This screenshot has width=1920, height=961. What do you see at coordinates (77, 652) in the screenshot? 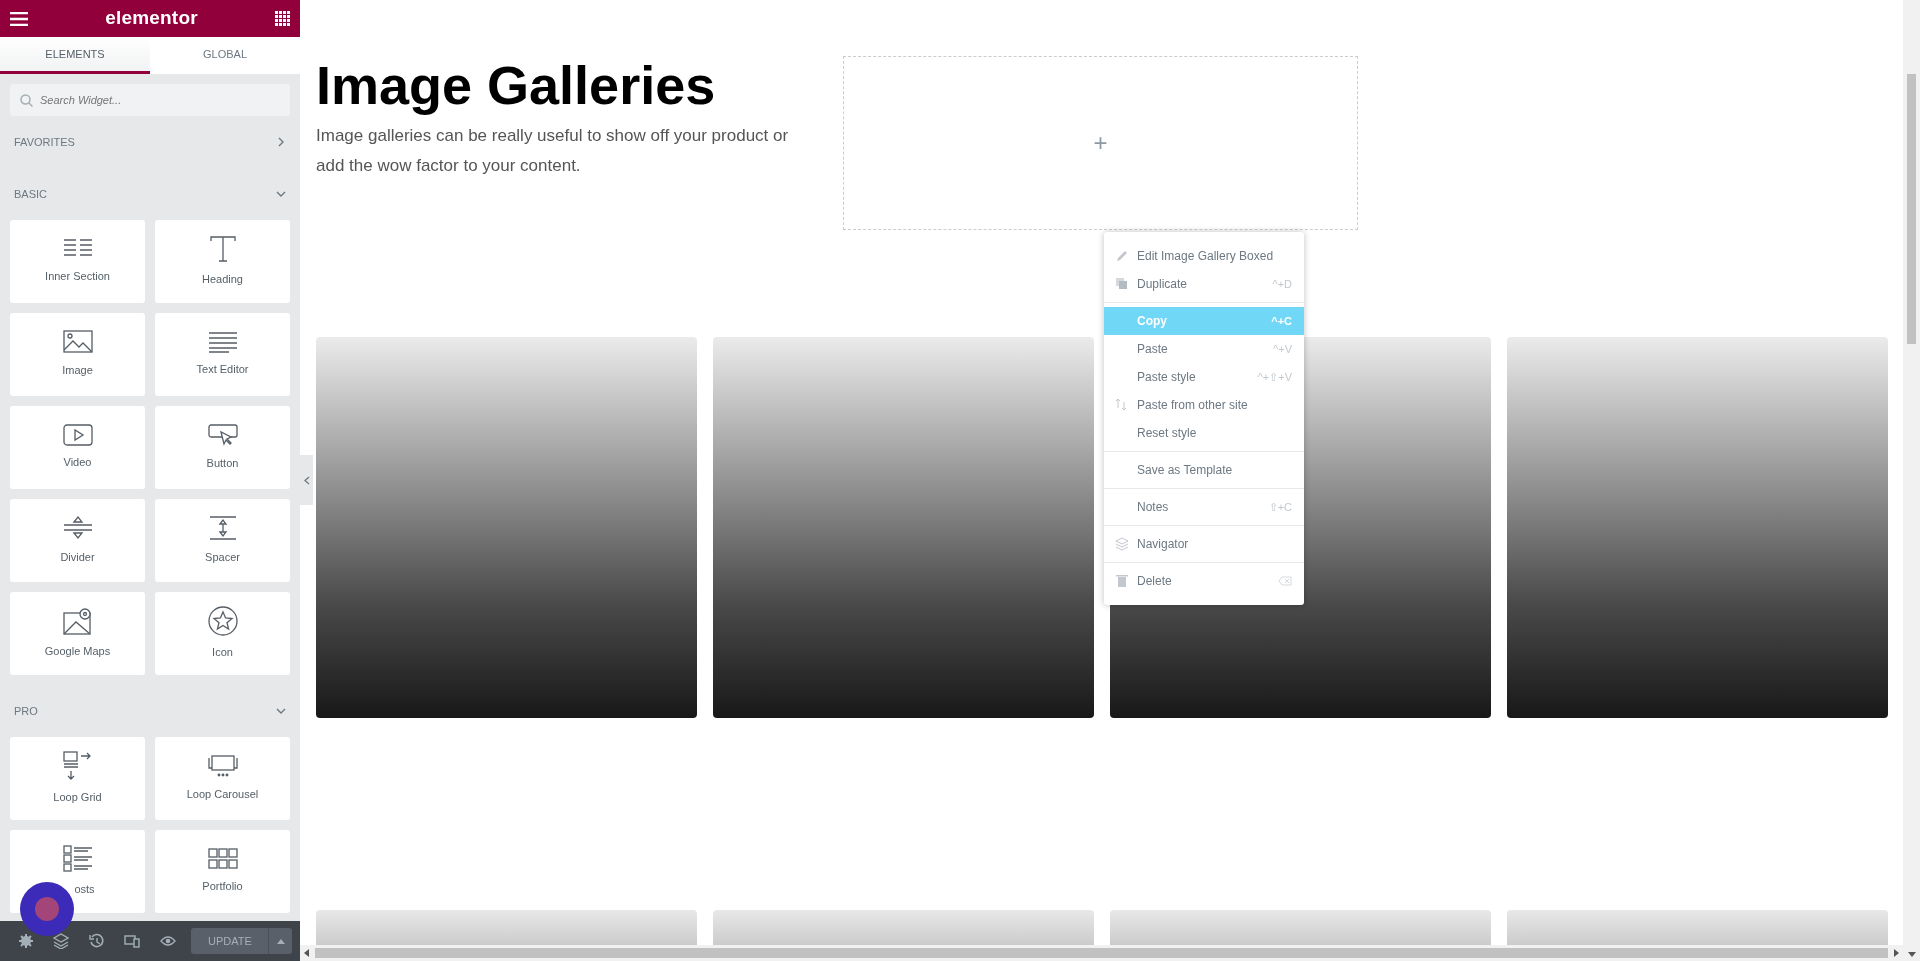
I see `widget-label: Google Maps` at bounding box center [77, 652].